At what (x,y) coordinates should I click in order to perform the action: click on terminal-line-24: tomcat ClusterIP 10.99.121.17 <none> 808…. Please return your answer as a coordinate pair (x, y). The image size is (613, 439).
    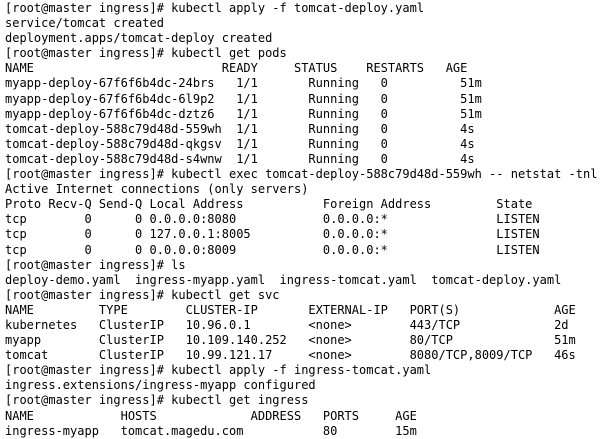
    Looking at the image, I should click on (290, 355).